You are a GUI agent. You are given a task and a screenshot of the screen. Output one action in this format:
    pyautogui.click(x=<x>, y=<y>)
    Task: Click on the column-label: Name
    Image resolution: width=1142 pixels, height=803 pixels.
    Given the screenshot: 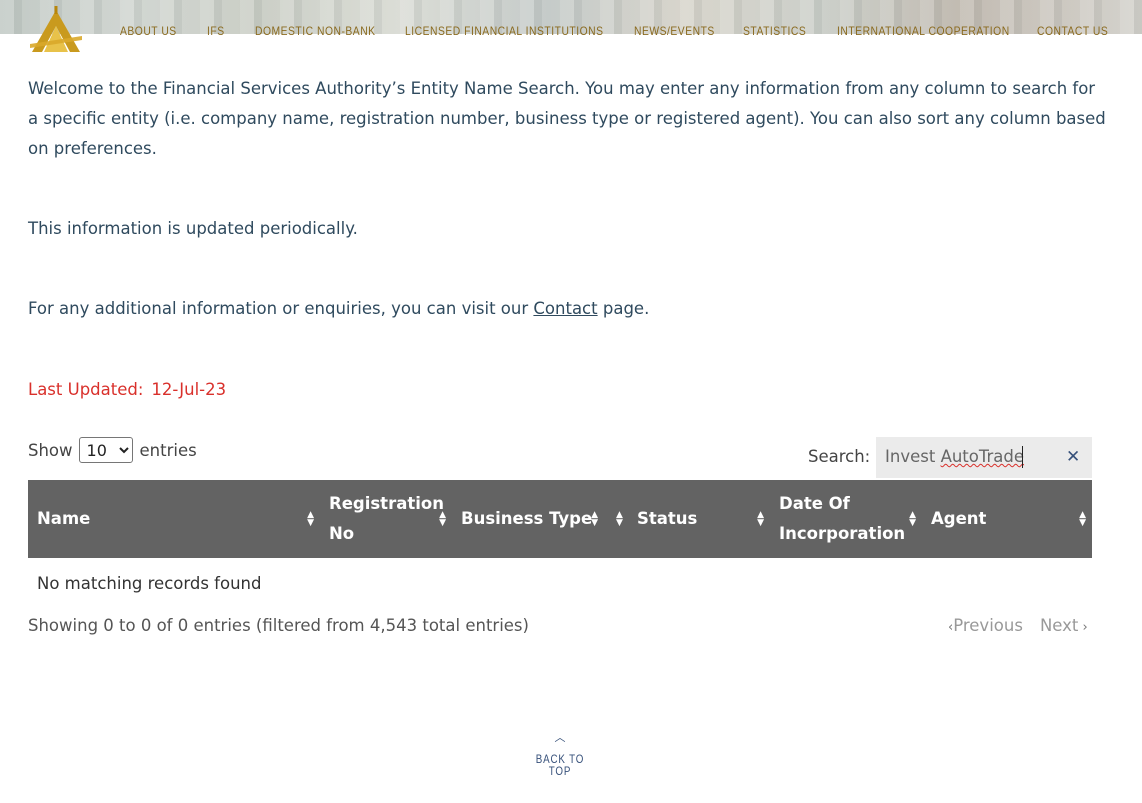 What is the action you would take?
    pyautogui.click(x=64, y=518)
    